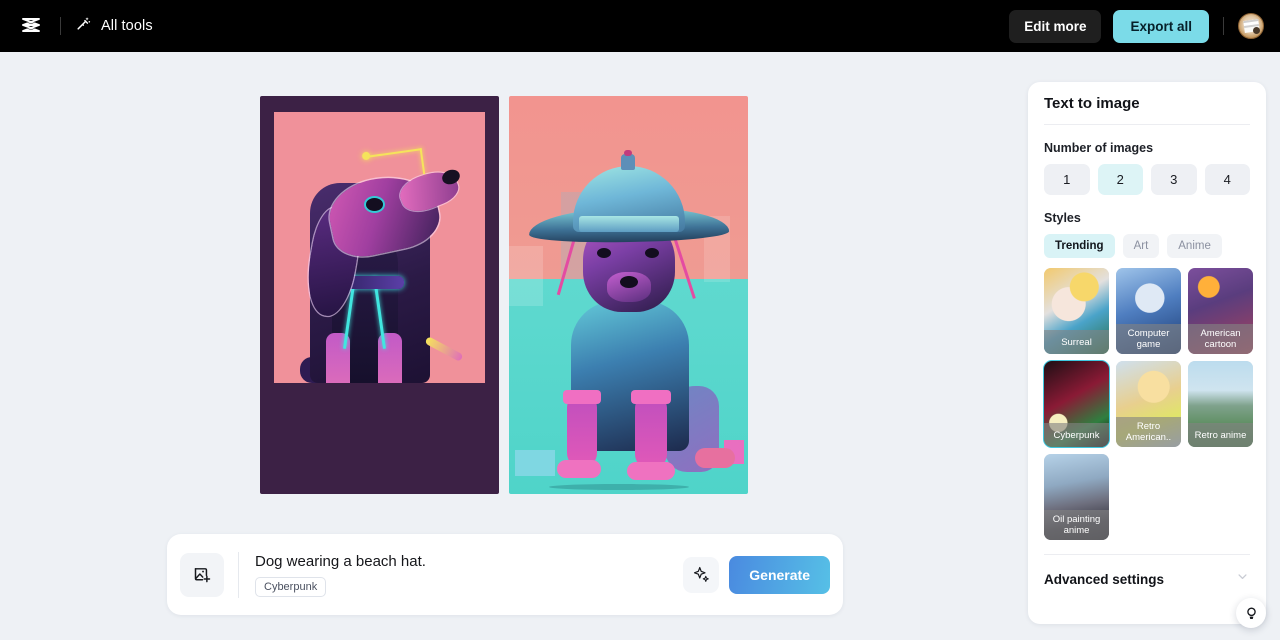  What do you see at coordinates (1148, 311) in the screenshot?
I see `style-tile-computer-game: Computer game` at bounding box center [1148, 311].